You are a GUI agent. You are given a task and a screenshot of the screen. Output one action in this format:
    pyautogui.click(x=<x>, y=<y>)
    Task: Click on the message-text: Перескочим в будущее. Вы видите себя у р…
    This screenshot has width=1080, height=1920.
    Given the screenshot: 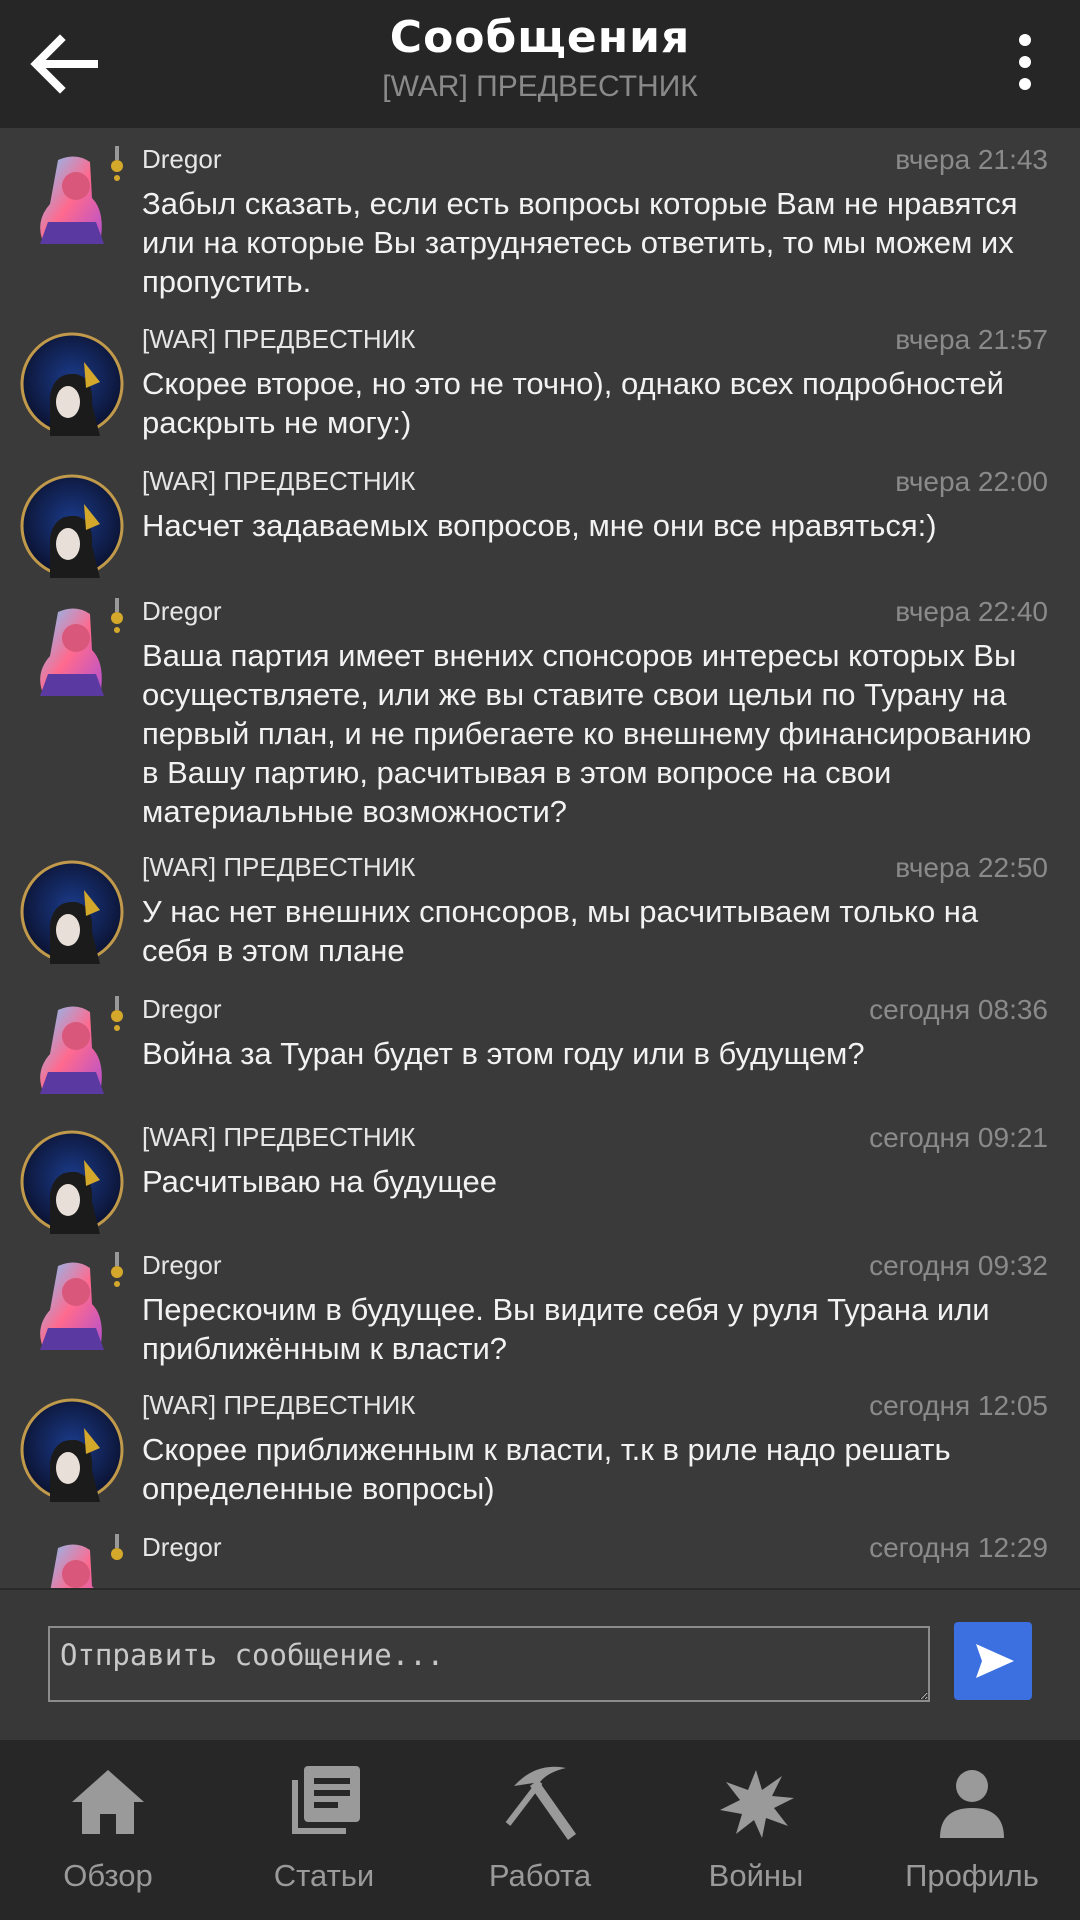 What is the action you would take?
    pyautogui.click(x=566, y=1329)
    